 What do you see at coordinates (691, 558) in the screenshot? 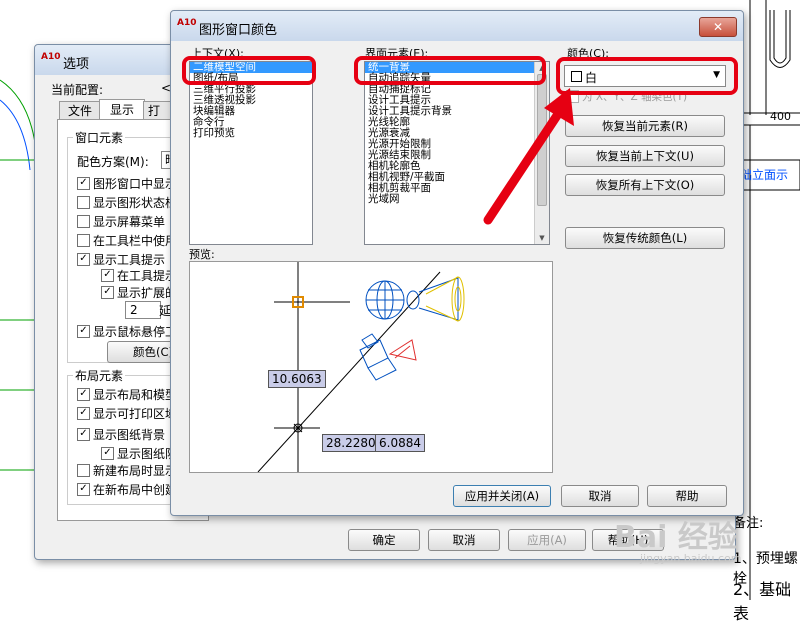
I see `baidu-watermark-url: jingyan.baidu.com` at bounding box center [691, 558].